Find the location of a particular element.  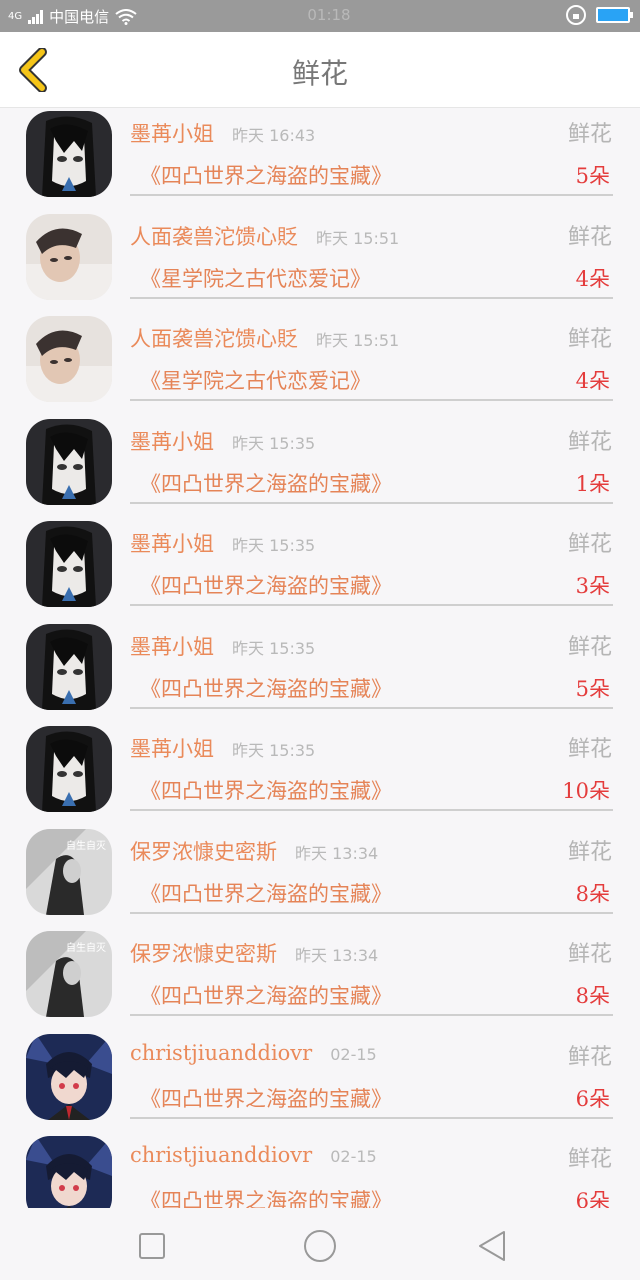

status-right is located at coordinates (599, 15).